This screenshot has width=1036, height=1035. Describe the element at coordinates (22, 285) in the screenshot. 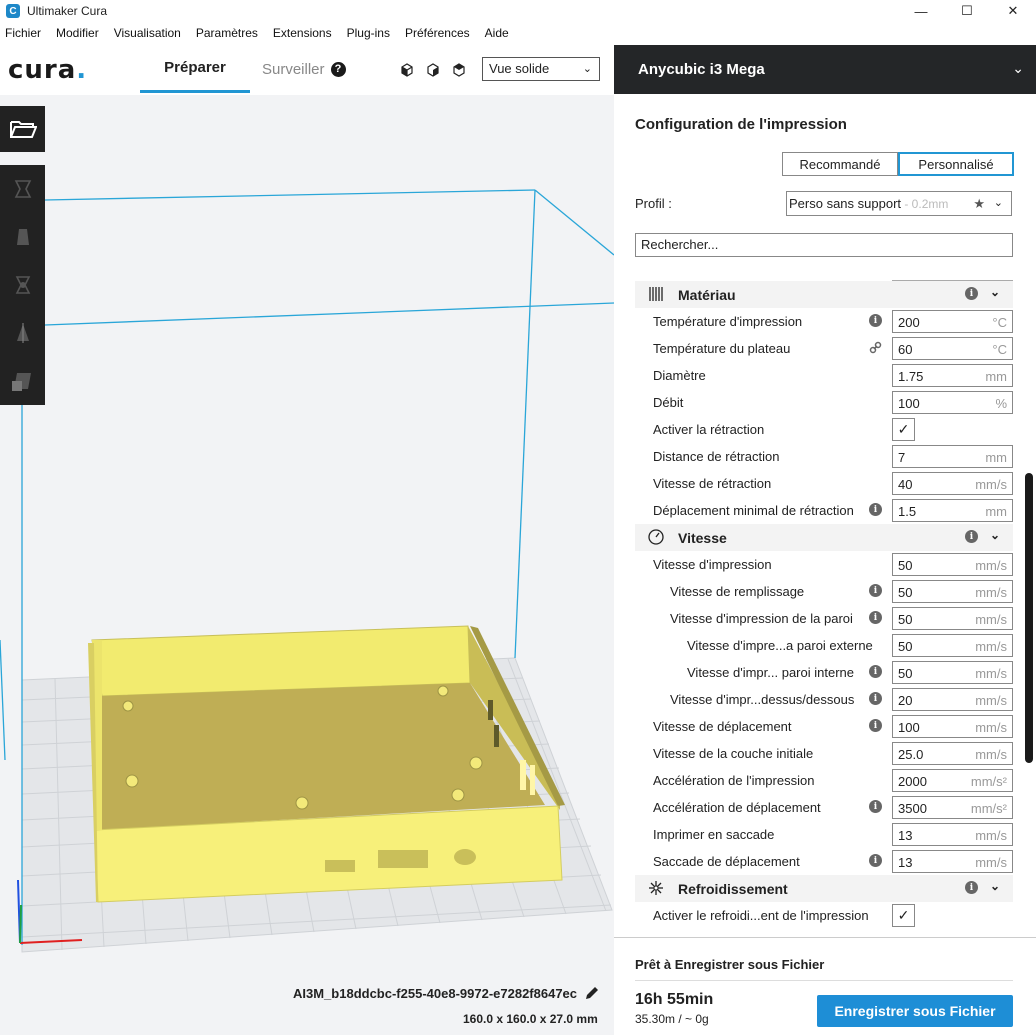

I see `rotate-tool` at that location.